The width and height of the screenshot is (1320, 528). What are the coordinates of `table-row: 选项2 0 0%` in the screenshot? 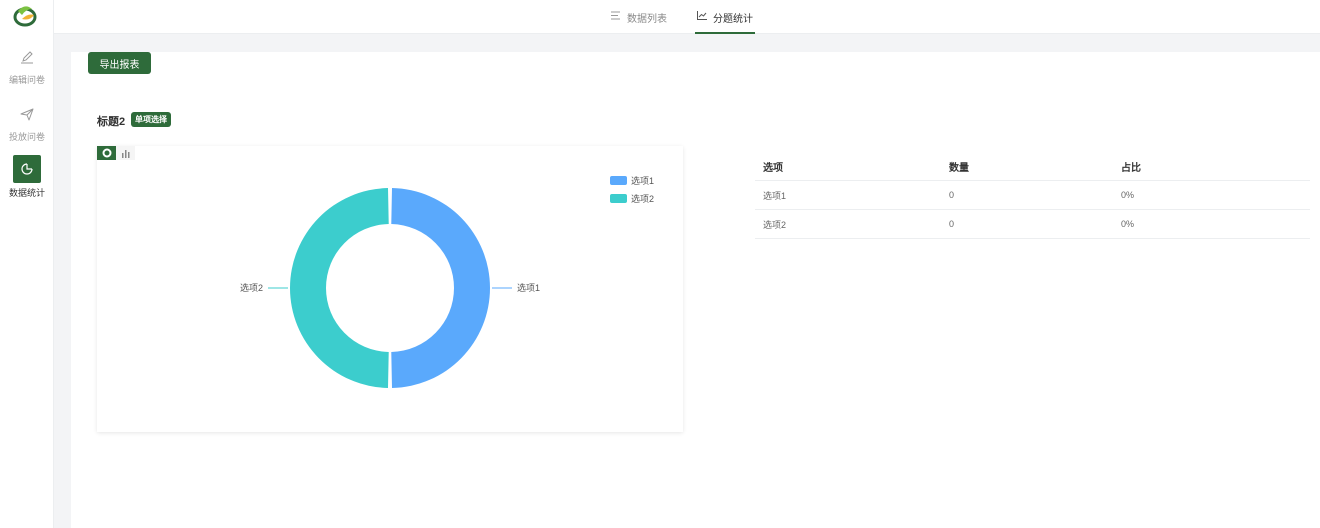 It's located at (1032, 224).